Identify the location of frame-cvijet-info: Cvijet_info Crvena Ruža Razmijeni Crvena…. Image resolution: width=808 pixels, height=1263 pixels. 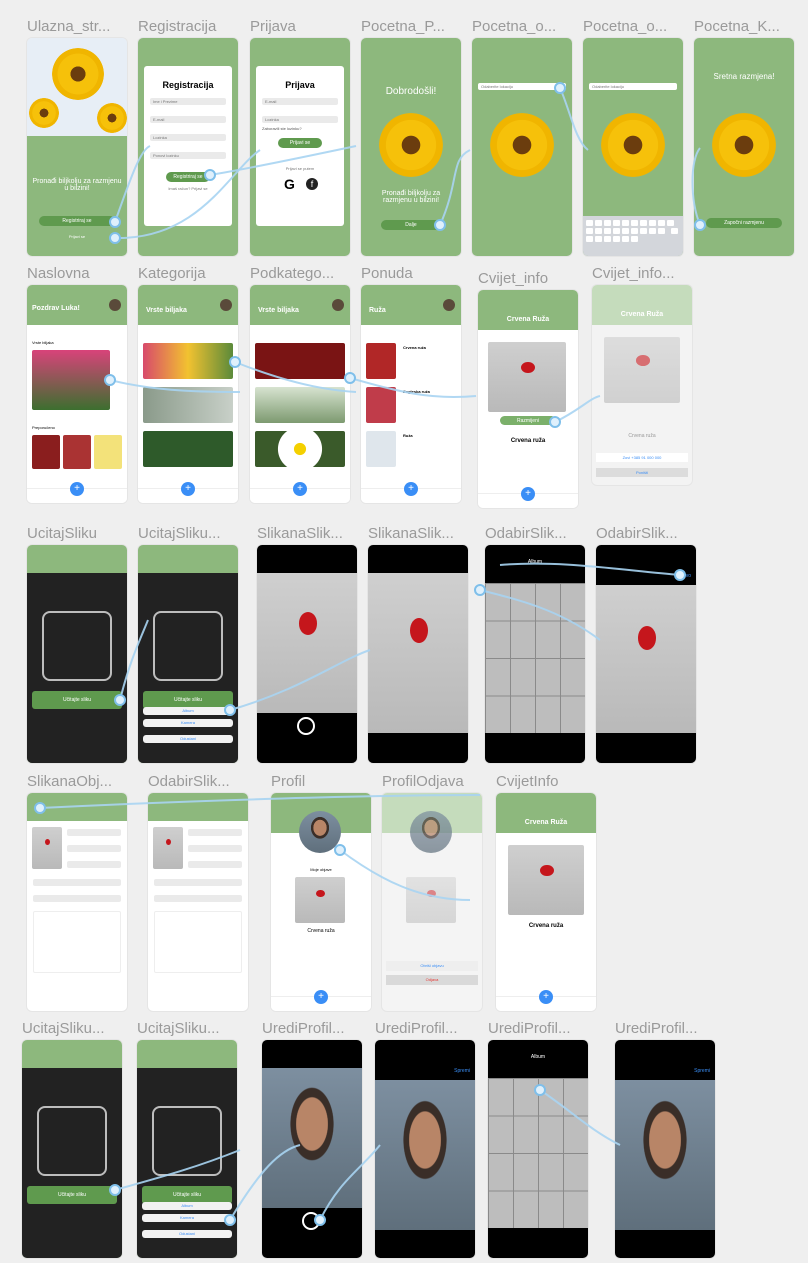
(528, 389).